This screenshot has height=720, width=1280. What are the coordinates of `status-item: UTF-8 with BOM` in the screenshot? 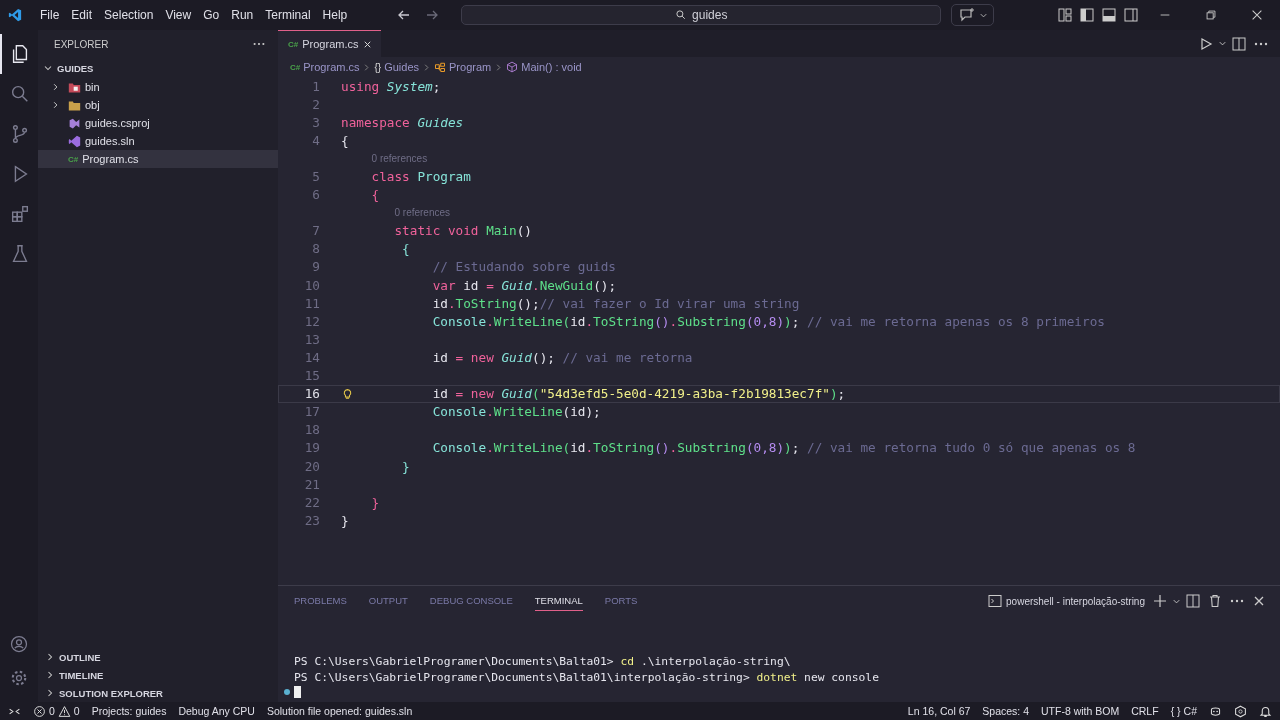 It's located at (1080, 711).